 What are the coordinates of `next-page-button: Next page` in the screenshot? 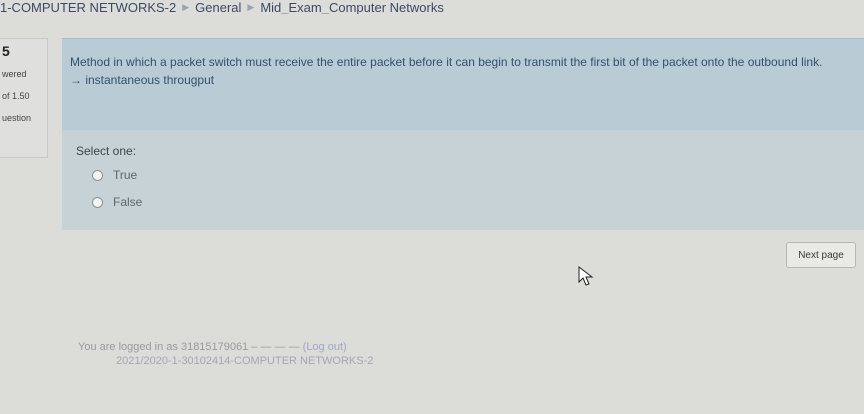 It's located at (821, 255).